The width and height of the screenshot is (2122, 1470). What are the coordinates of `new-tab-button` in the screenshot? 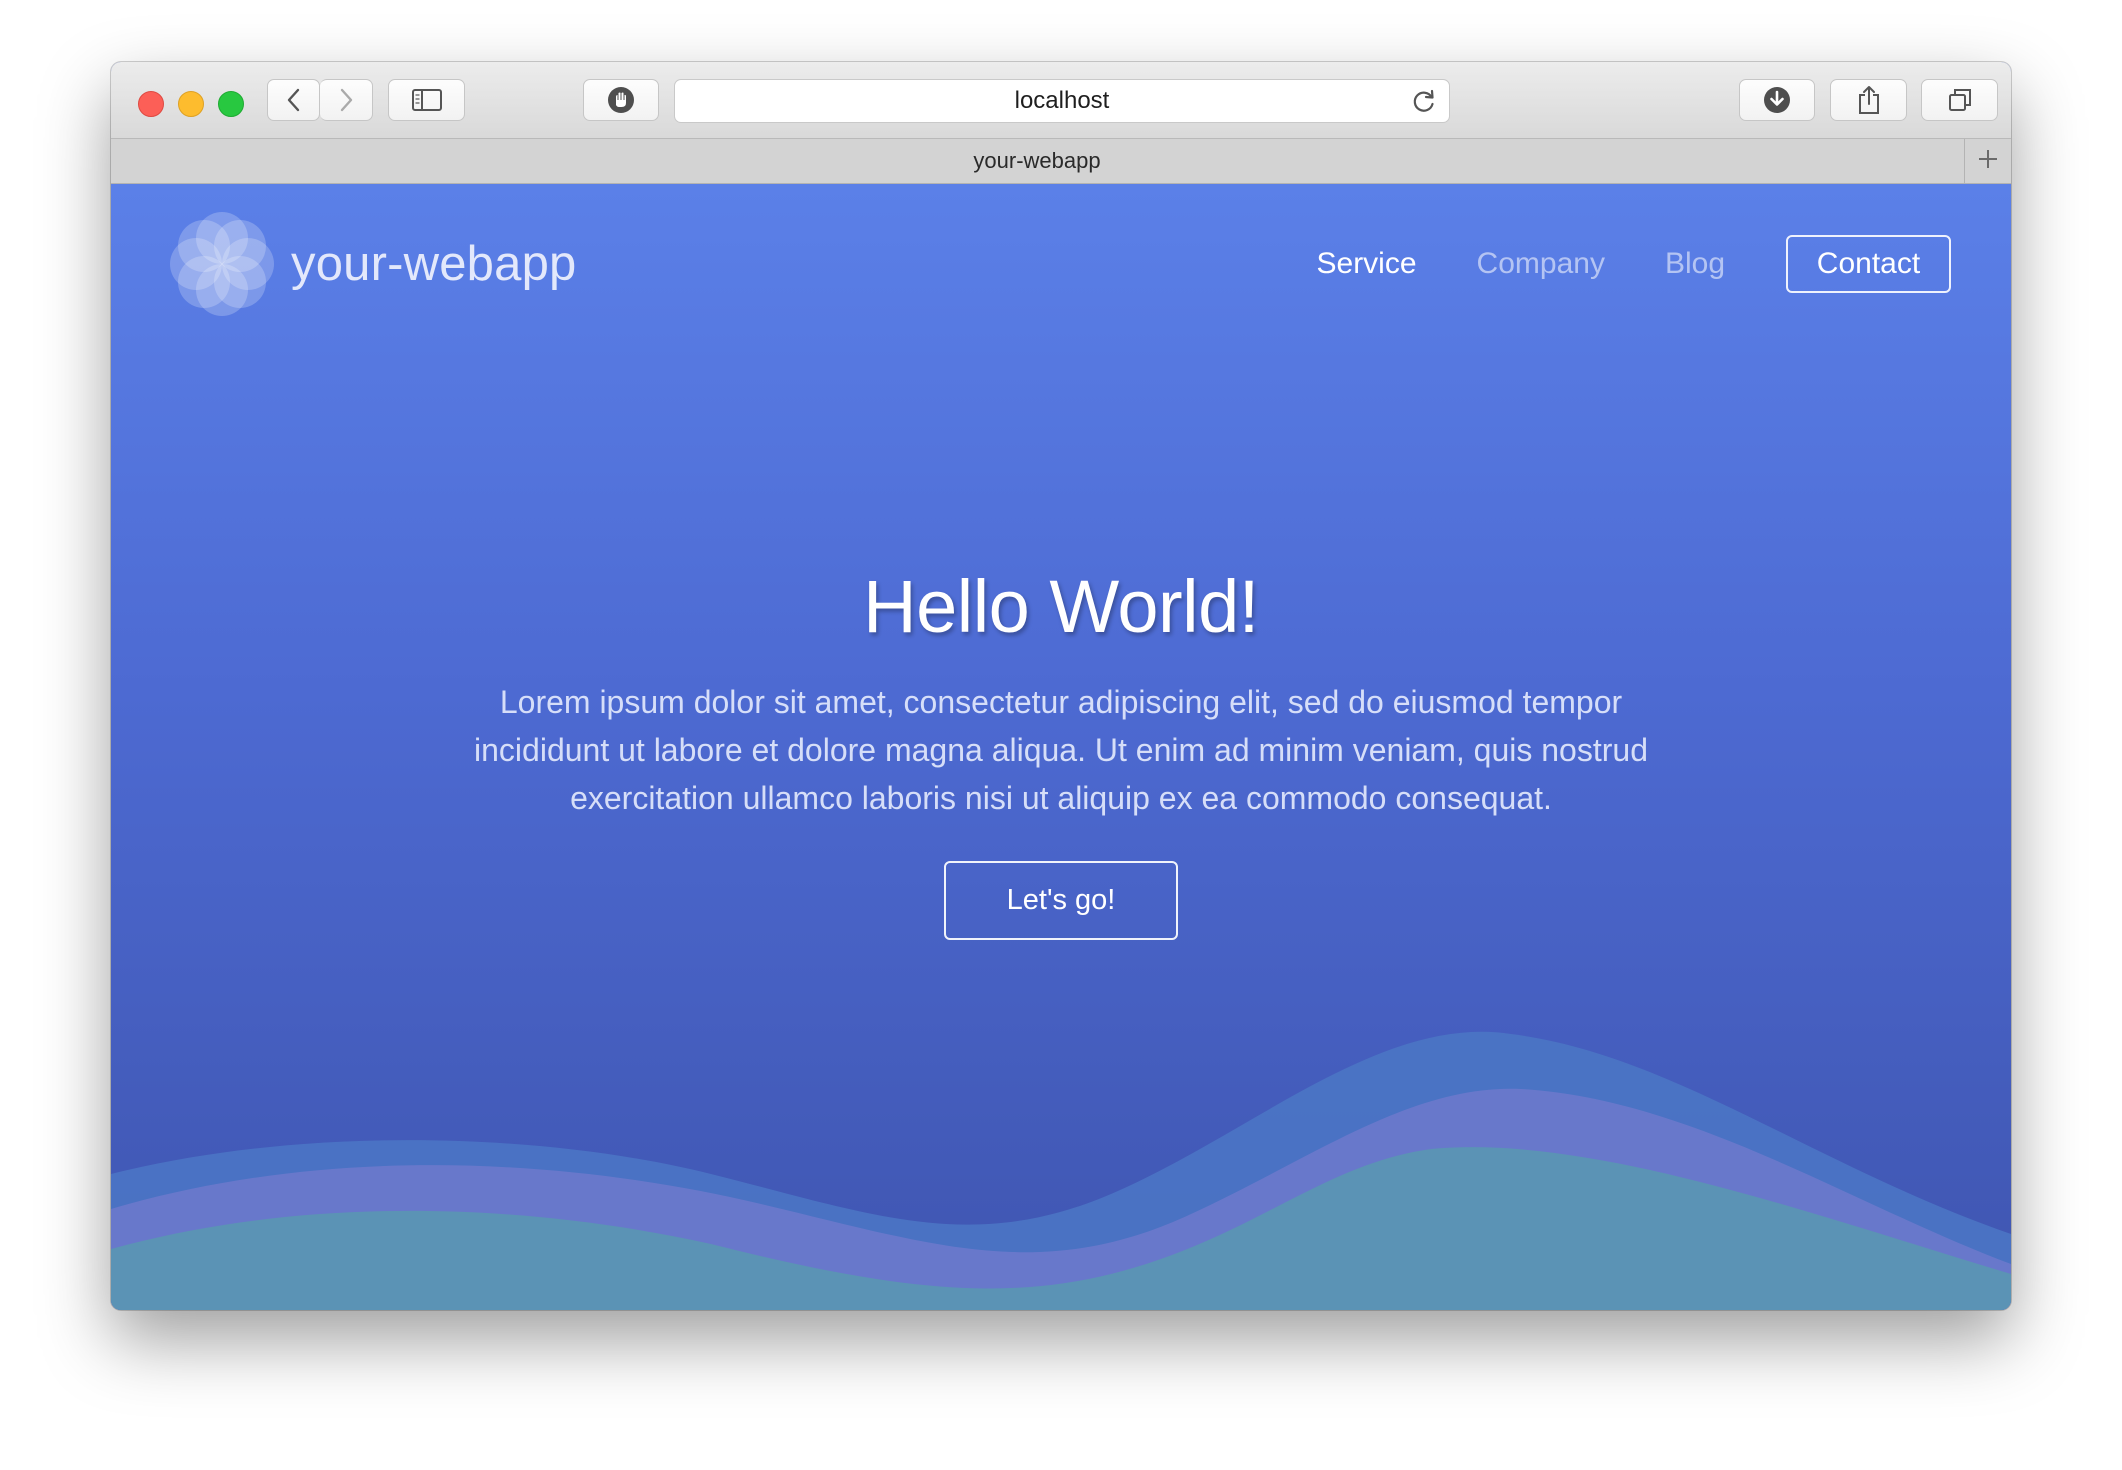 It's located at (1987, 161).